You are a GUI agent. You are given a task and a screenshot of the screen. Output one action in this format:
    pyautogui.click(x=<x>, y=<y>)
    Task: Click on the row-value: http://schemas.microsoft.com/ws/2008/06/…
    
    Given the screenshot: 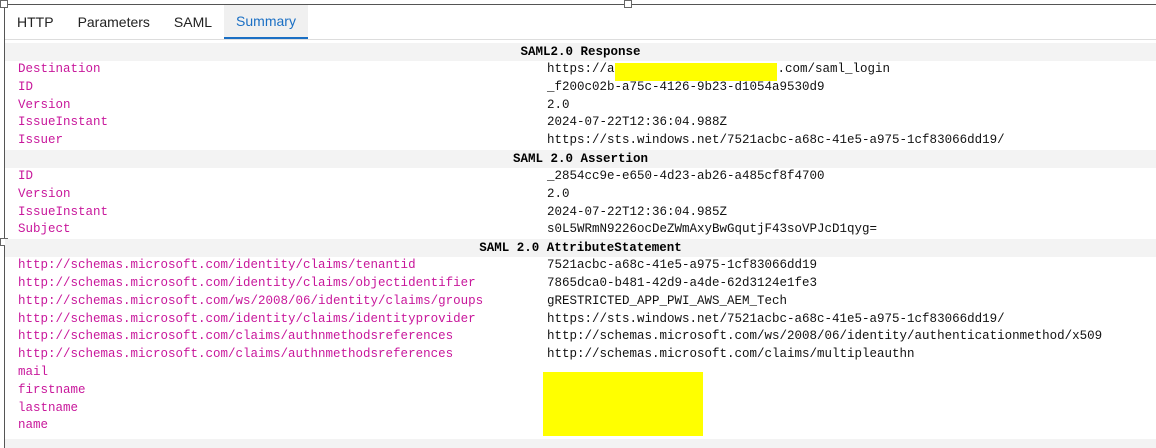 What is the action you would take?
    pyautogui.click(x=825, y=336)
    